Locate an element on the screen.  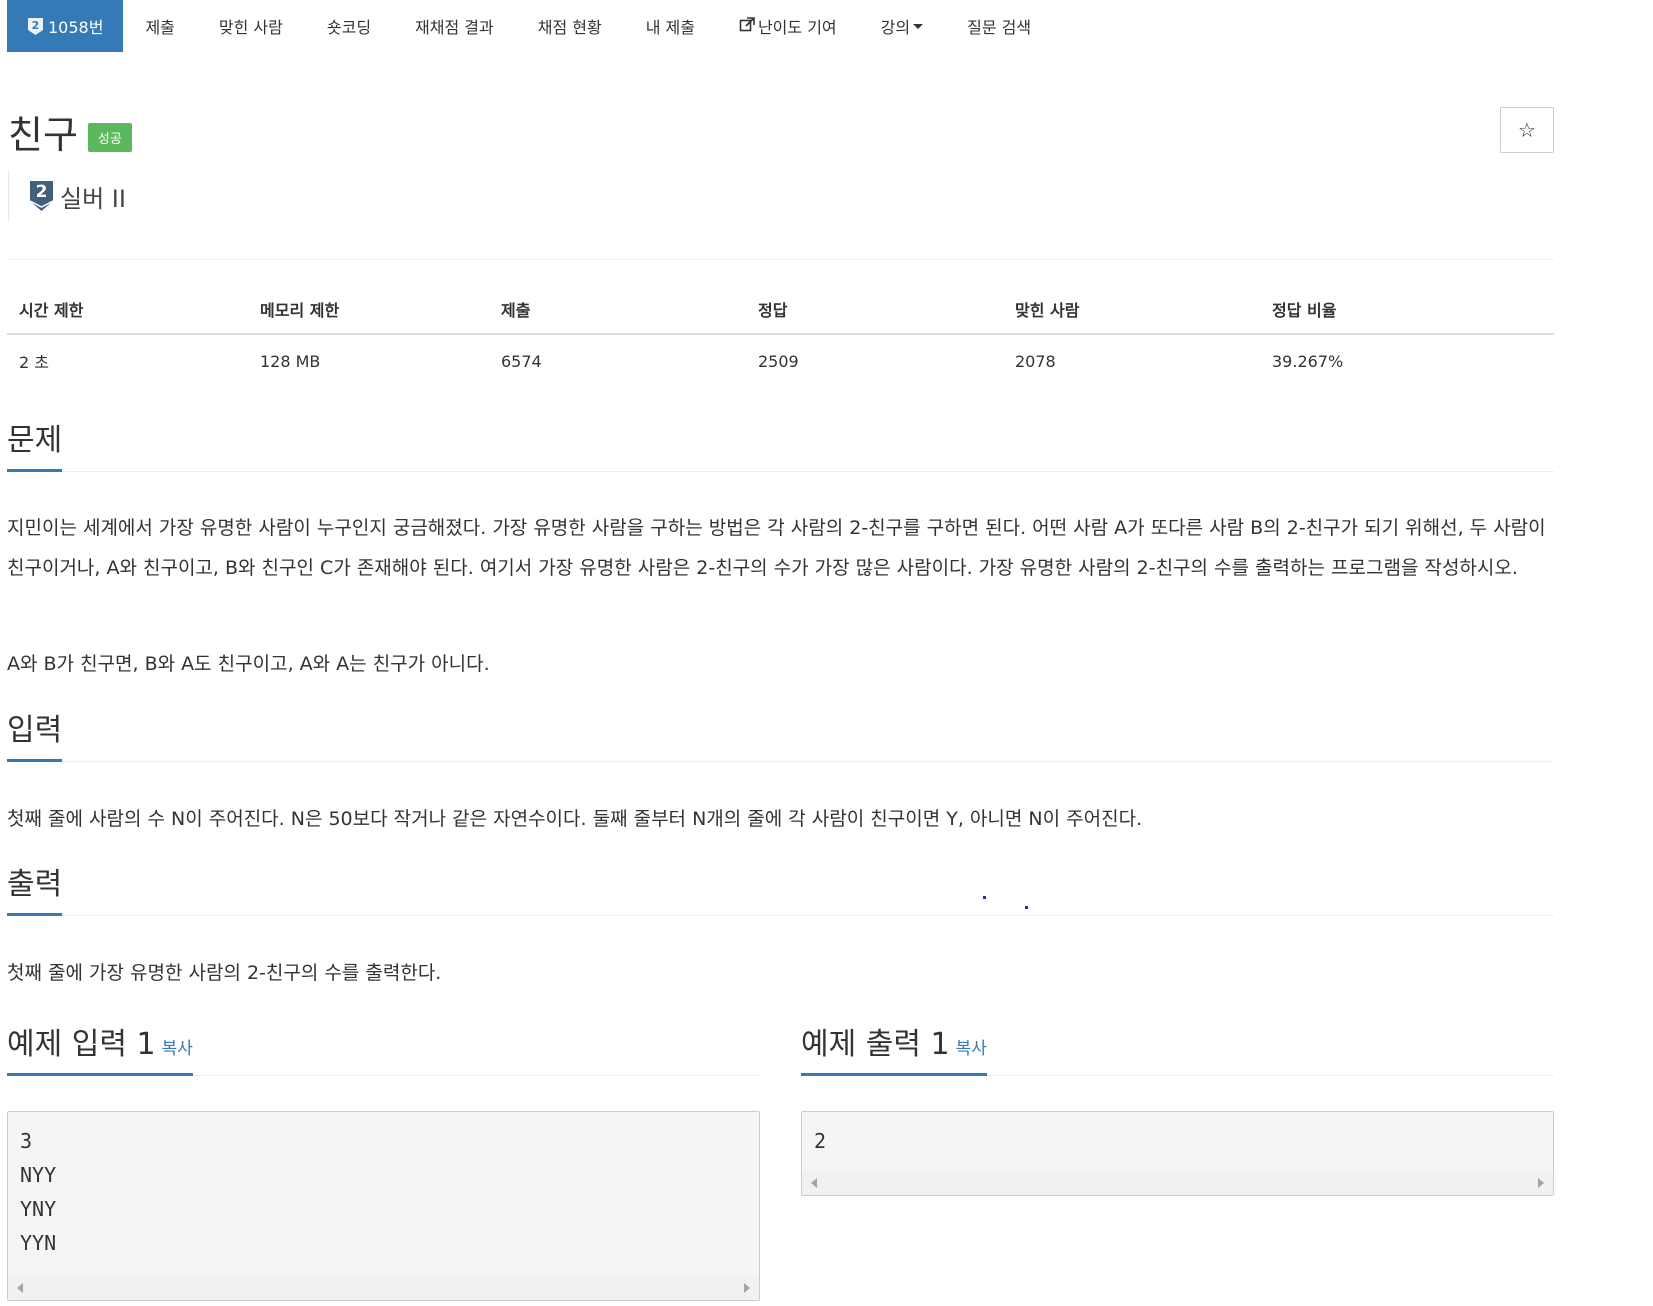
caret-down-icon is located at coordinates (918, 26).